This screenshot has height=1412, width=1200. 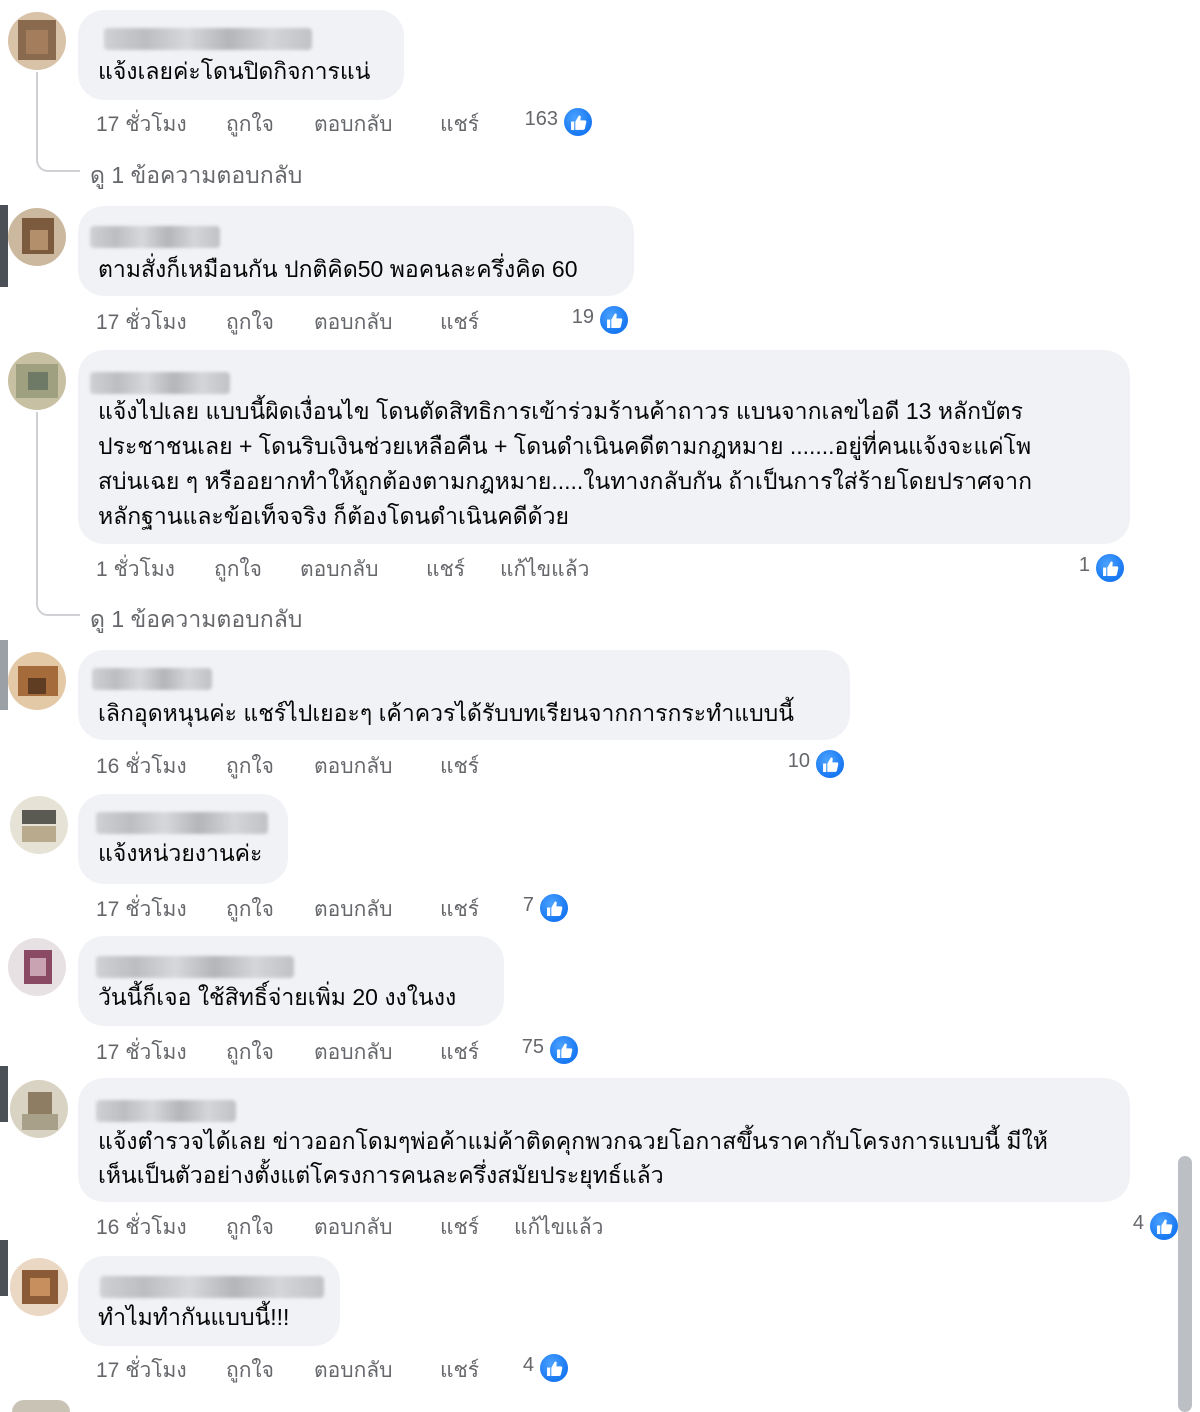 I want to click on reaction-count: 1, so click(x=1093, y=568).